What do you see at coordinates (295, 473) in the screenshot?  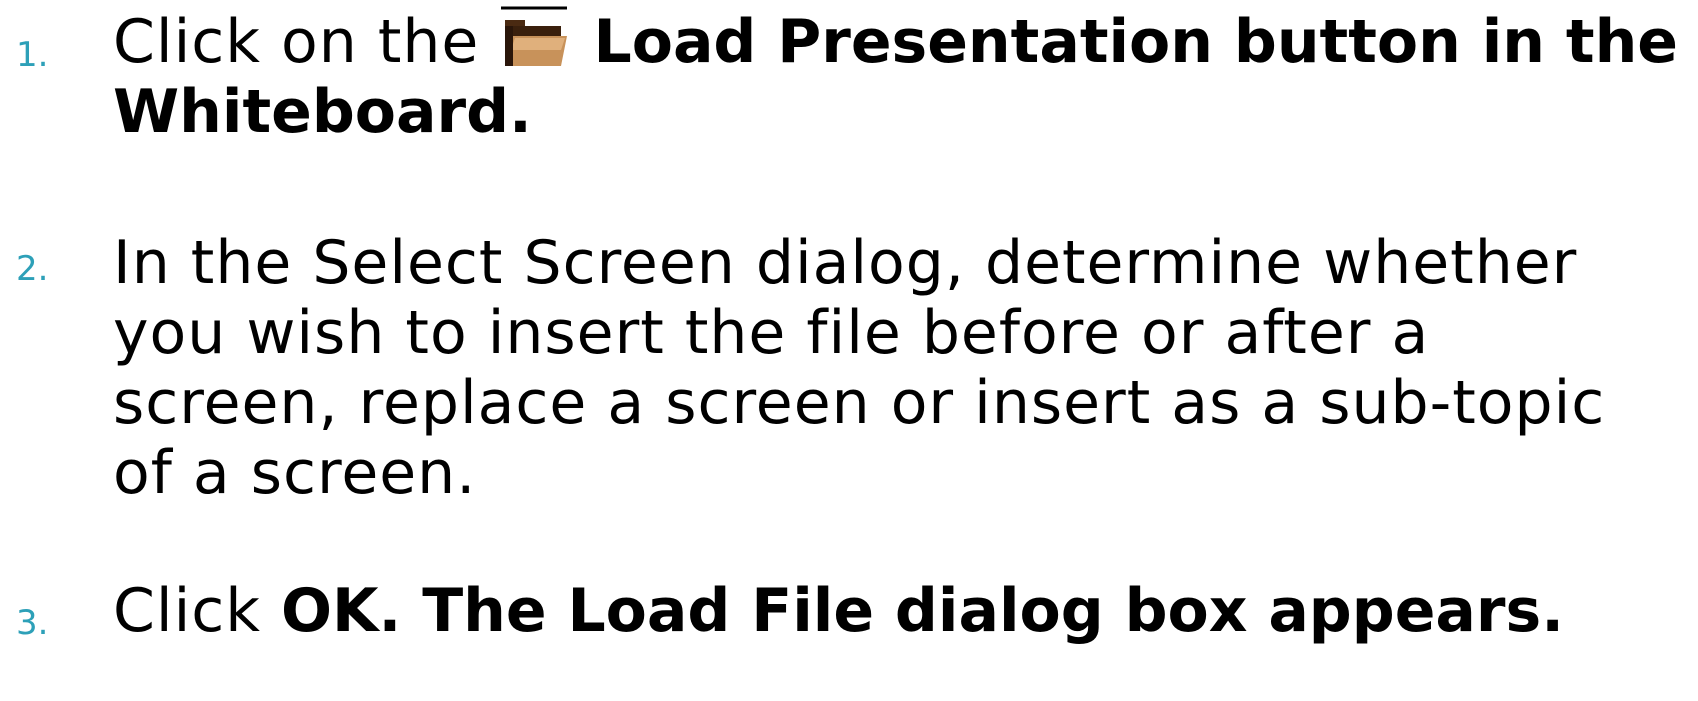 I see `step-line: of a screen.` at bounding box center [295, 473].